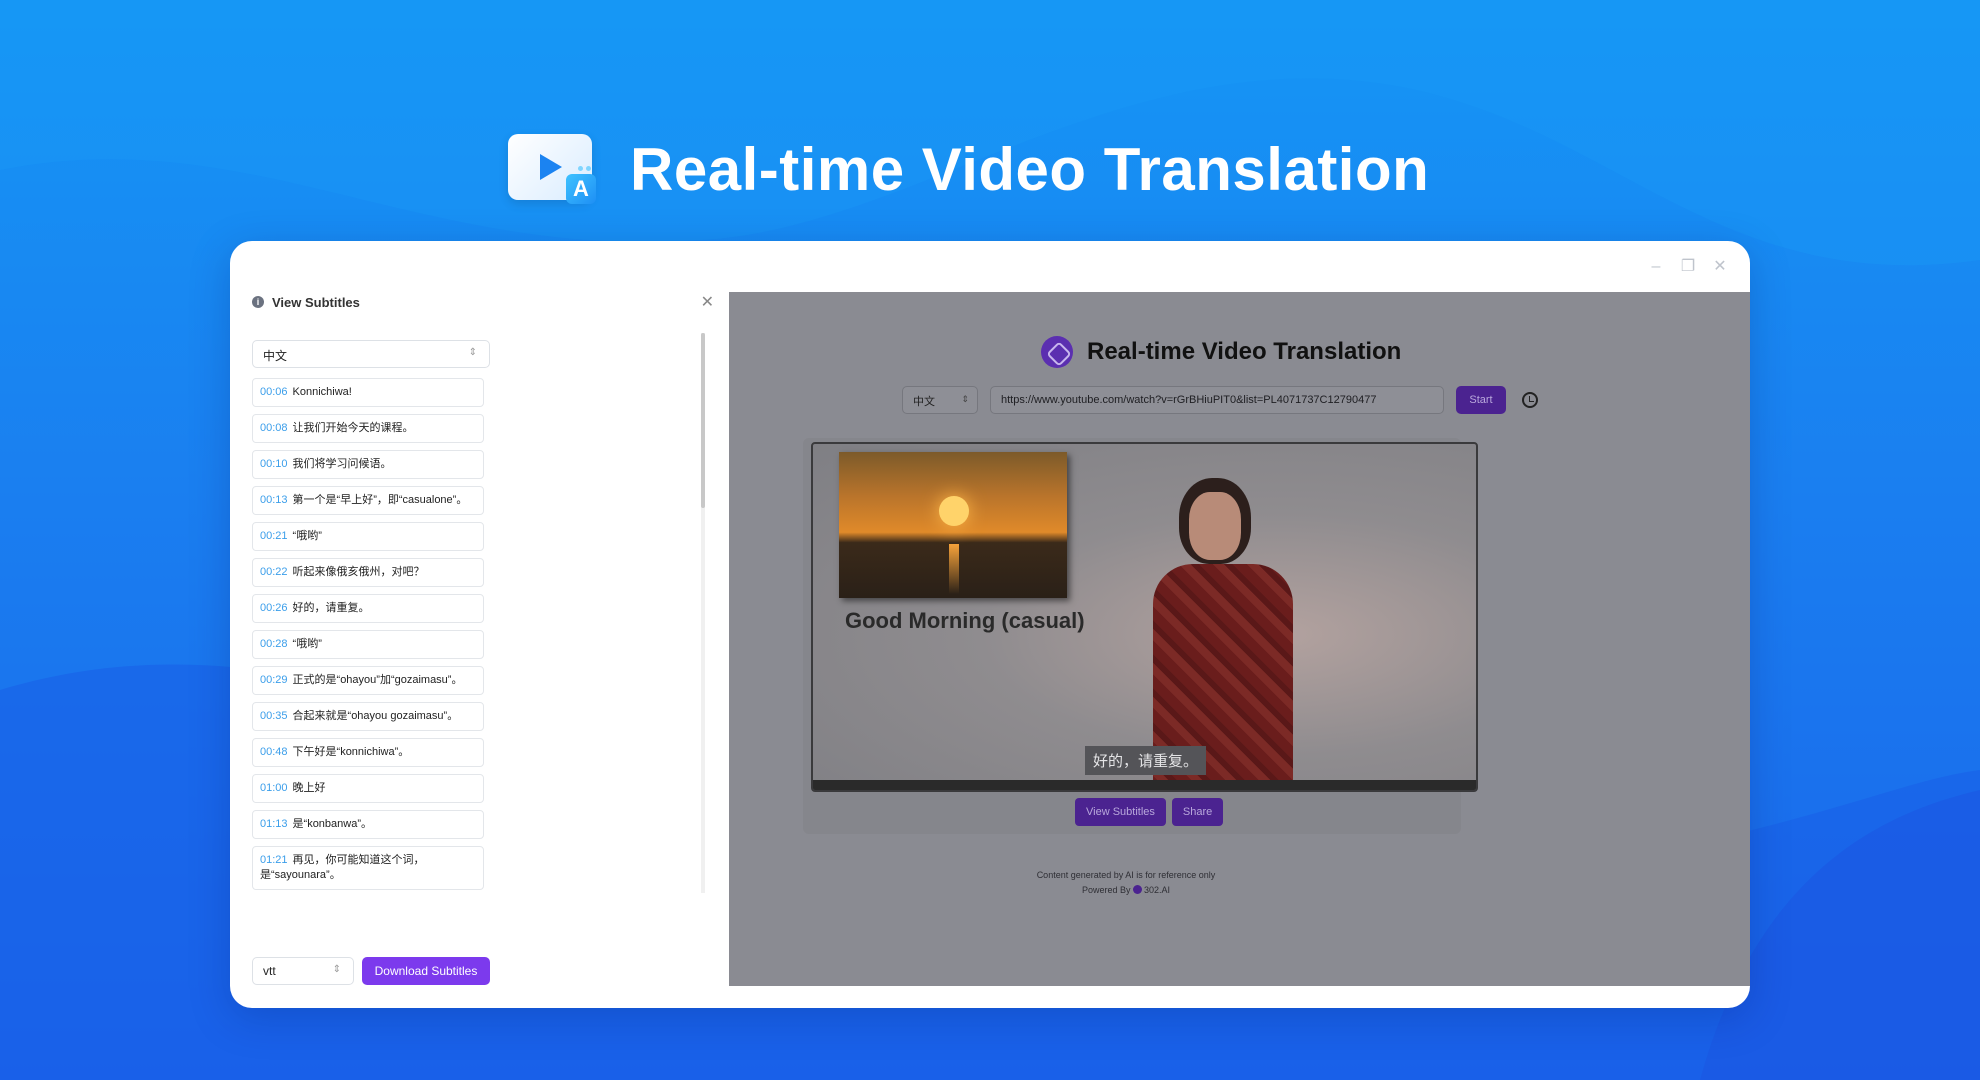  I want to click on footer-powered-by: Powered By 302.AI, so click(1126, 890).